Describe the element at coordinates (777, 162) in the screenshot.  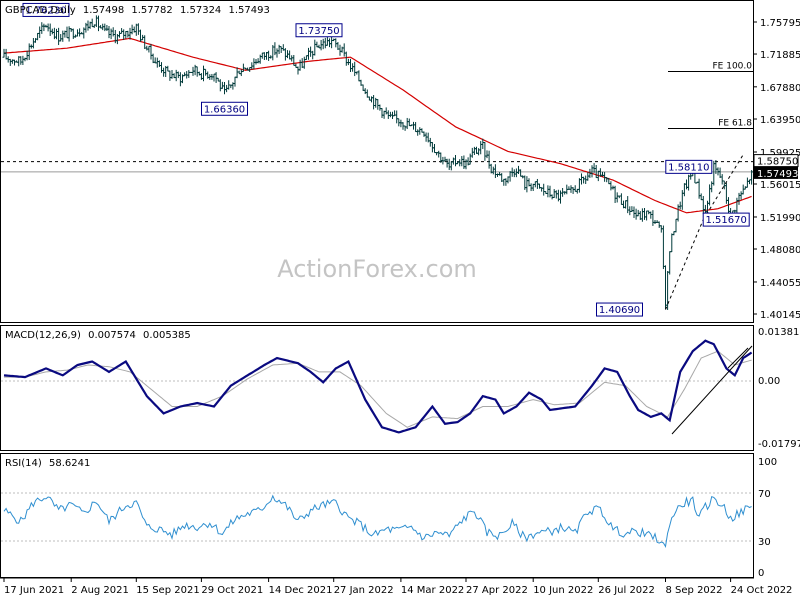
I see `level-price-tag-label: 1.58750` at that location.